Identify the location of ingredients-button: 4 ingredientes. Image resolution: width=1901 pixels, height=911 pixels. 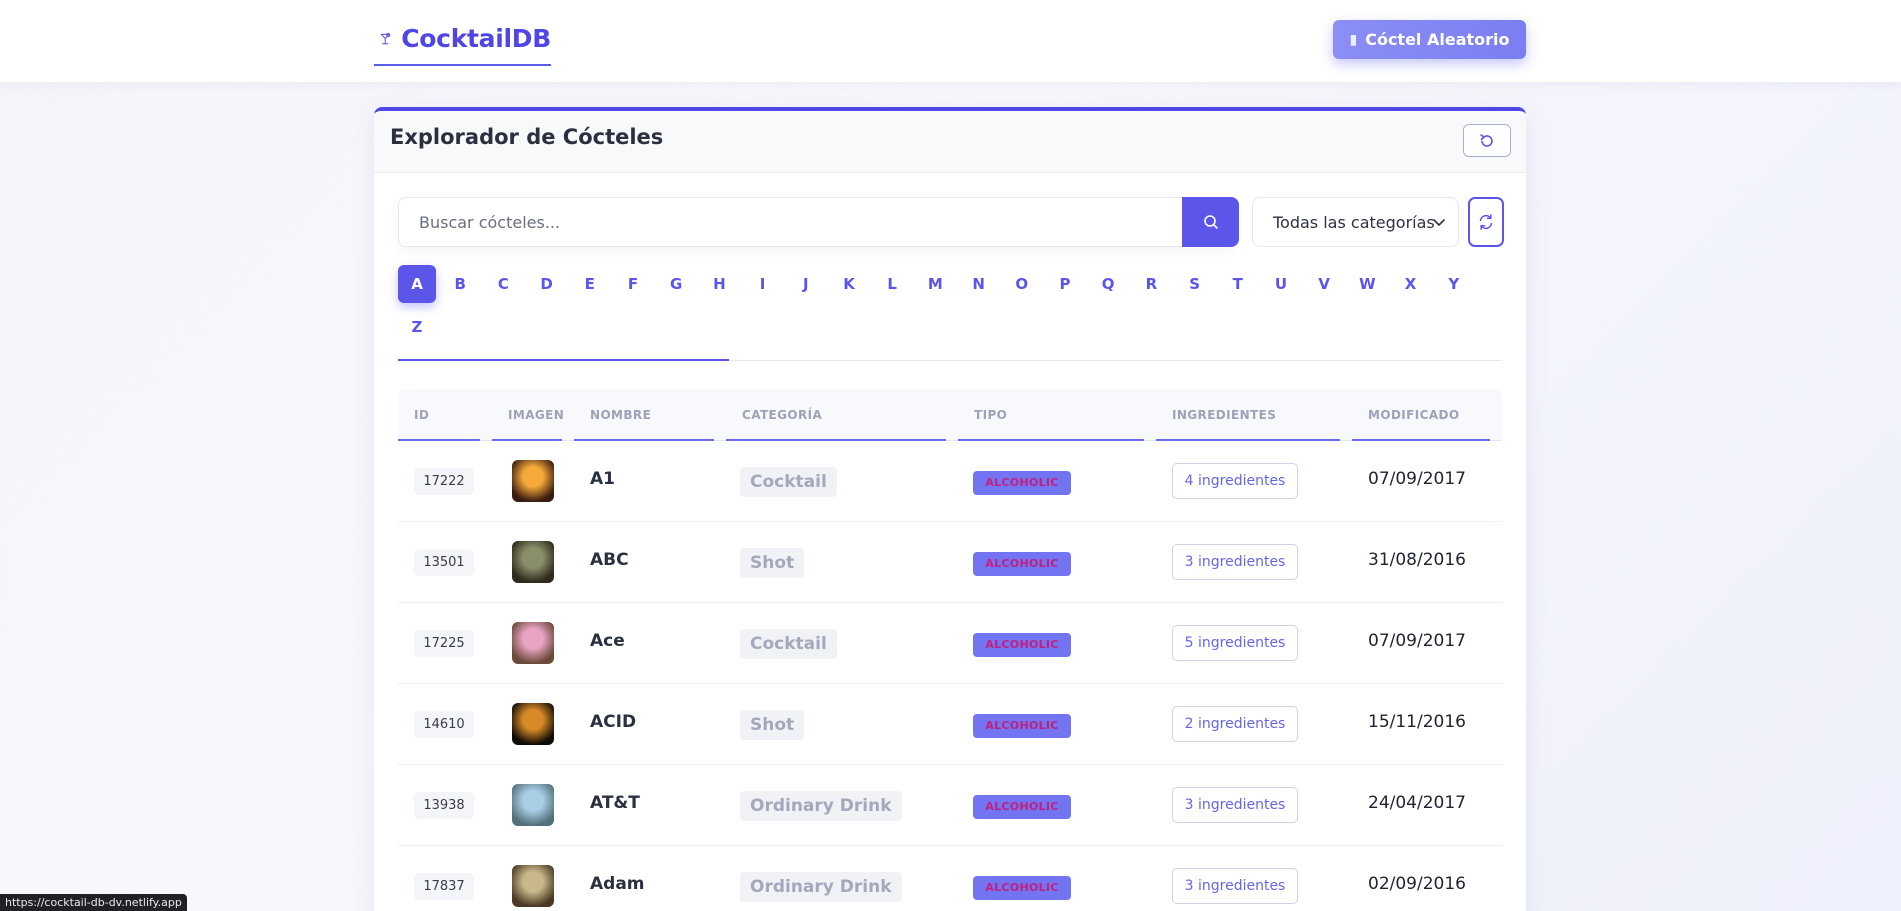
(1235, 481).